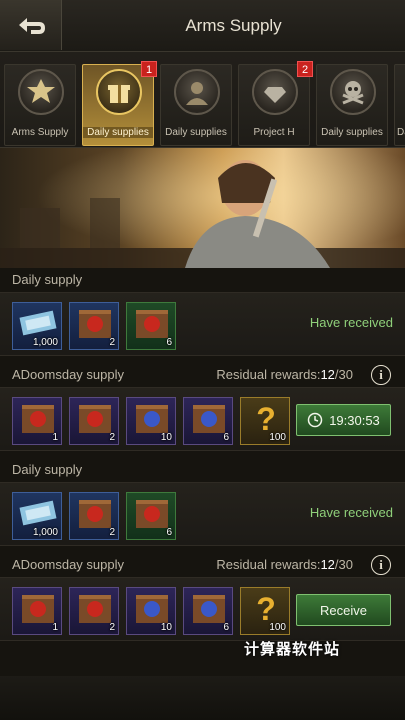 The width and height of the screenshot is (405, 720). I want to click on tab-partial: Da, so click(399, 105).